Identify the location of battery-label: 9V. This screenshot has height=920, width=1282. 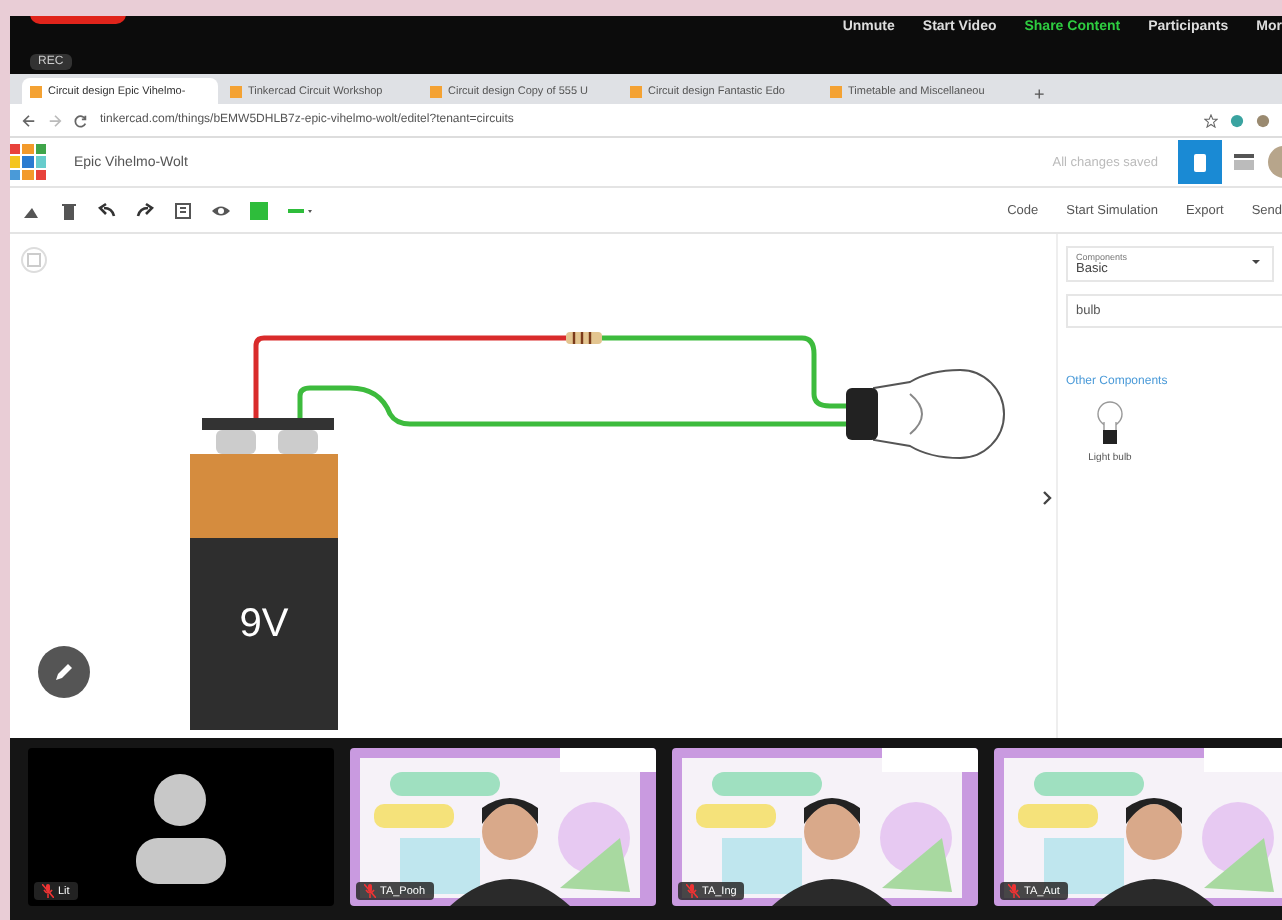
(264, 624).